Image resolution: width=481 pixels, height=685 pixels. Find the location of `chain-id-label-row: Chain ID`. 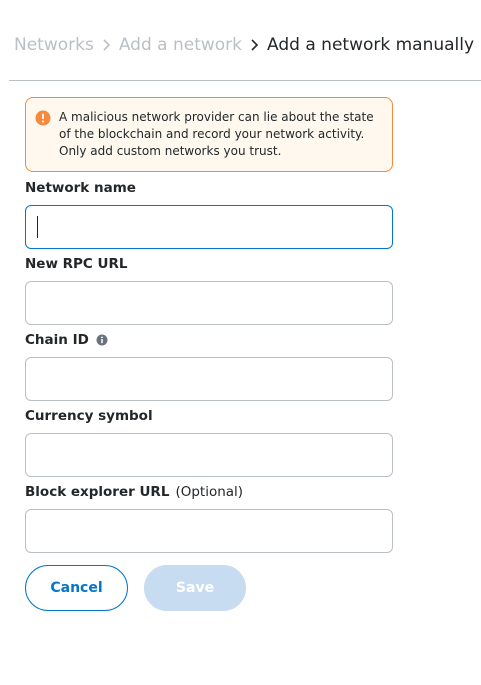

chain-id-label-row: Chain ID is located at coordinates (66, 340).